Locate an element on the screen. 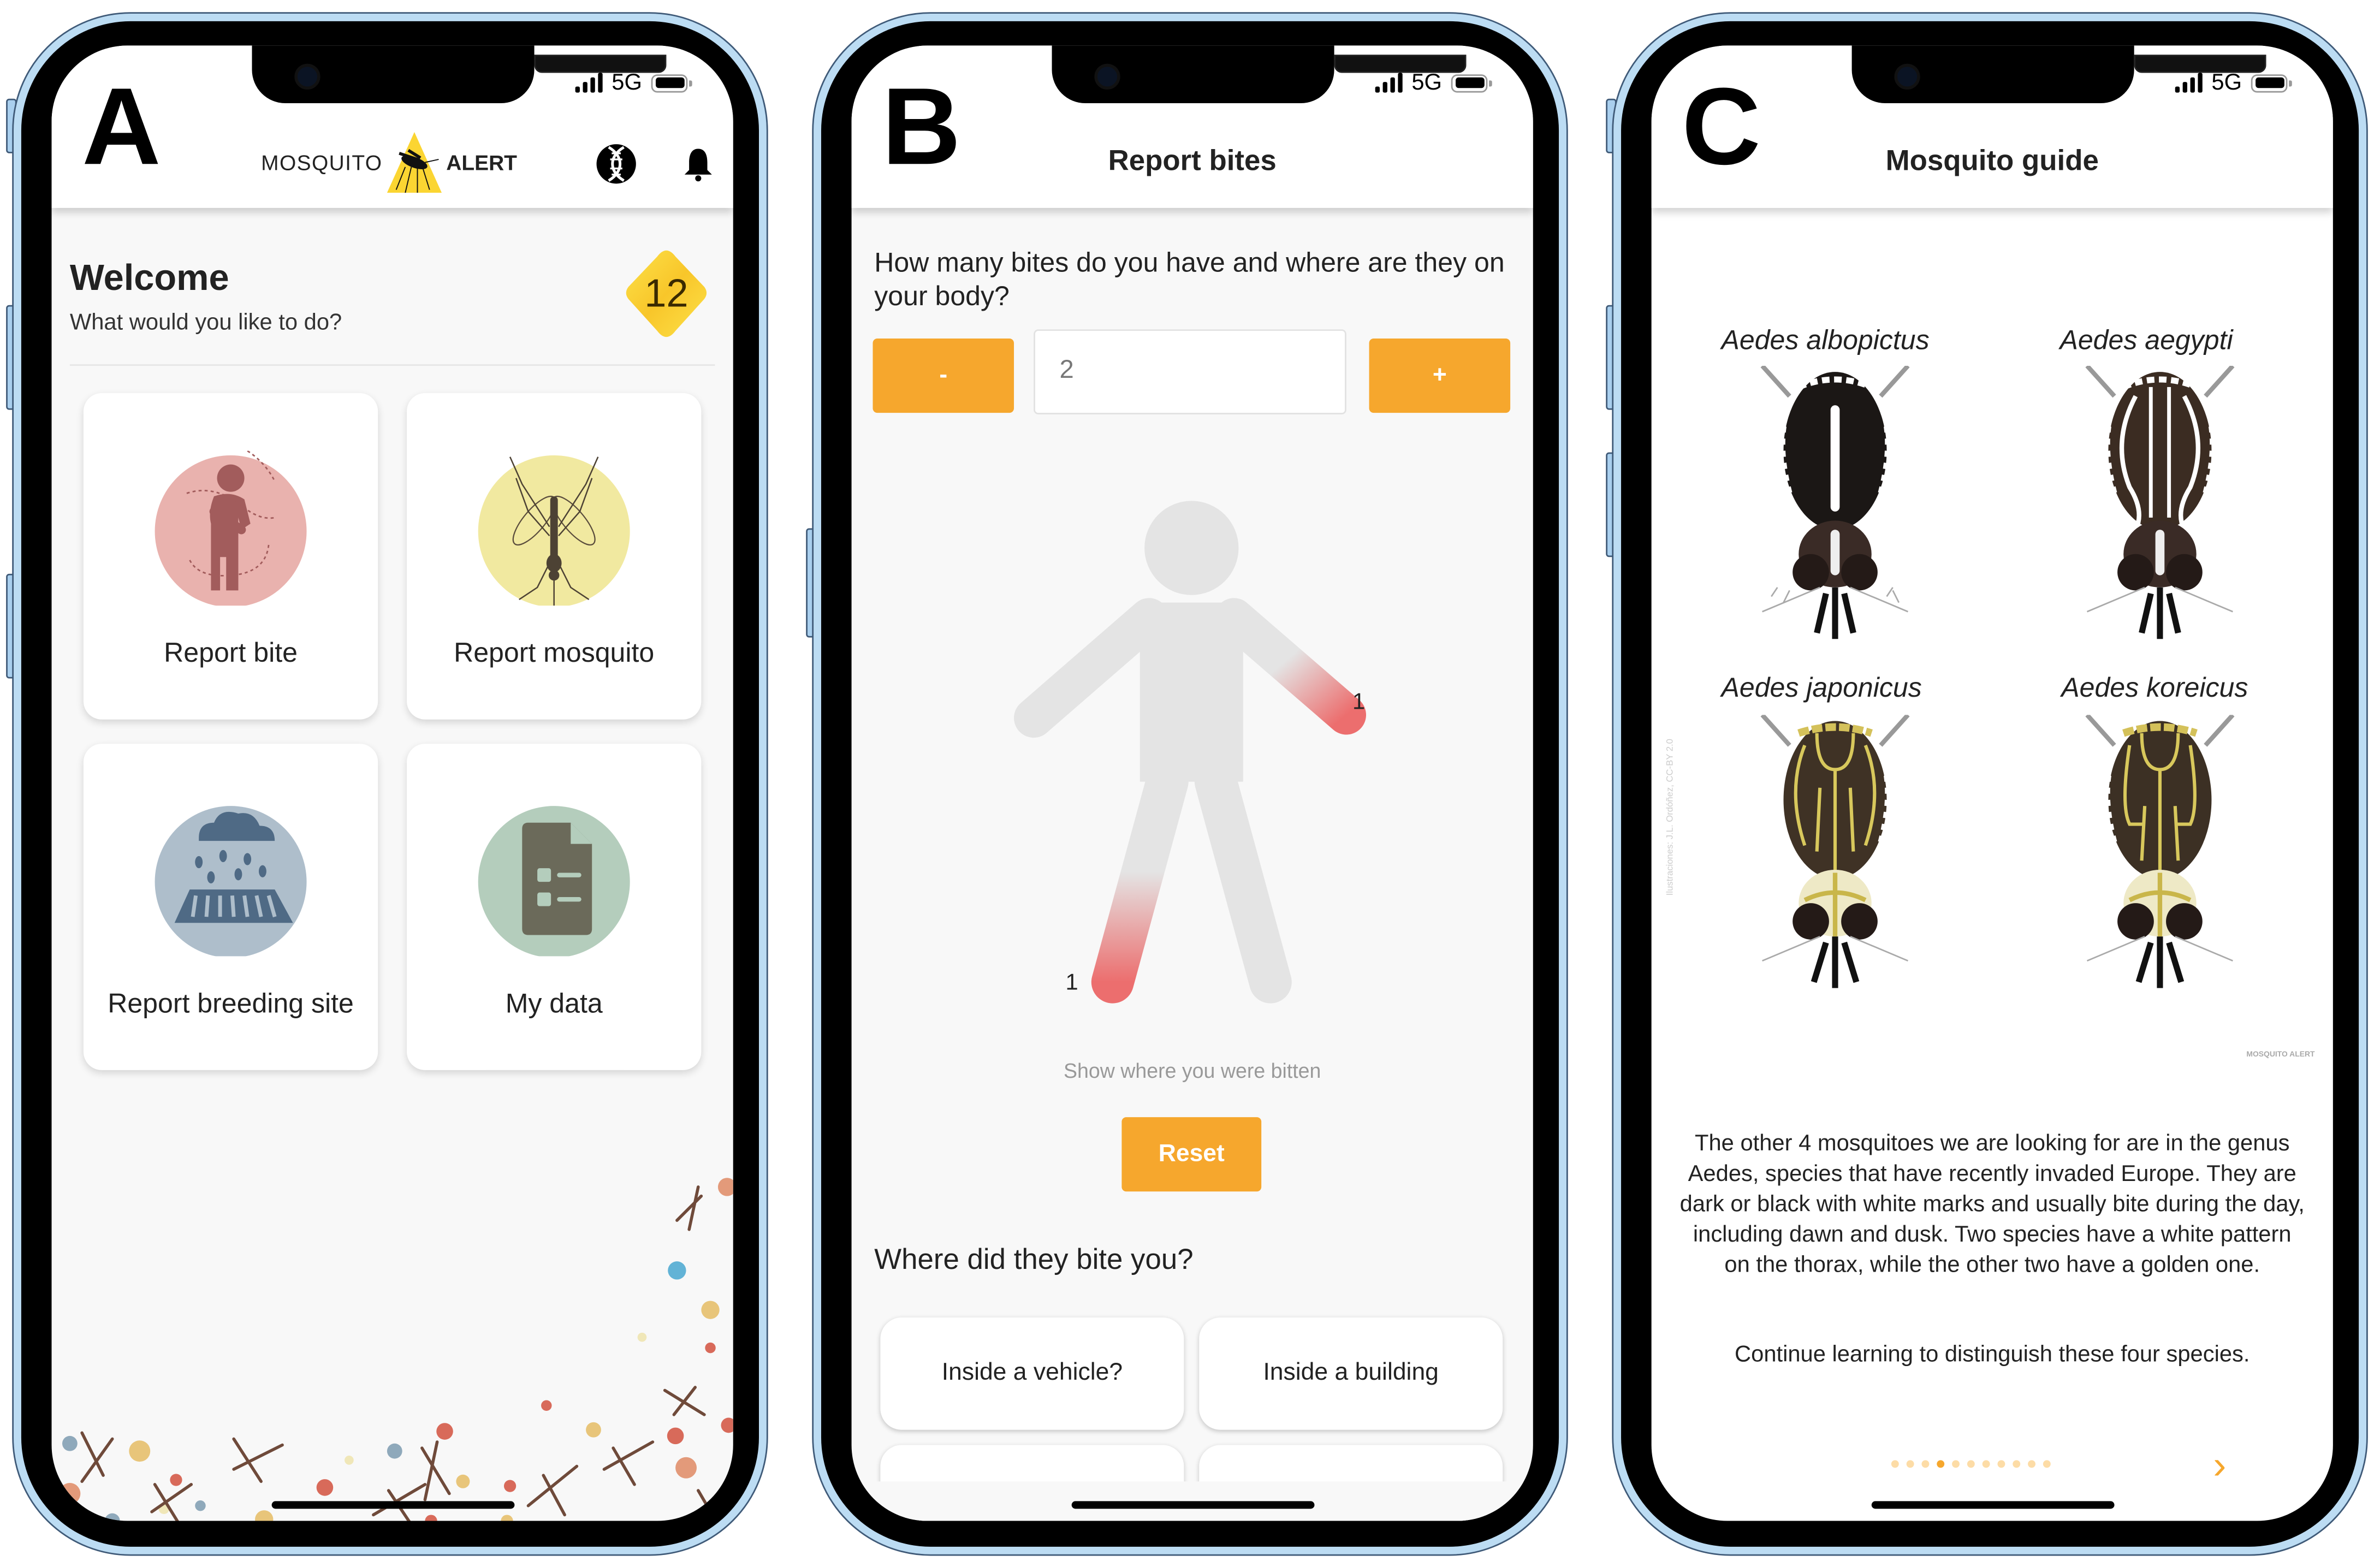 The width and height of the screenshot is (2380, 1567). report-bite-card: Report bite is located at coordinates (230, 556).